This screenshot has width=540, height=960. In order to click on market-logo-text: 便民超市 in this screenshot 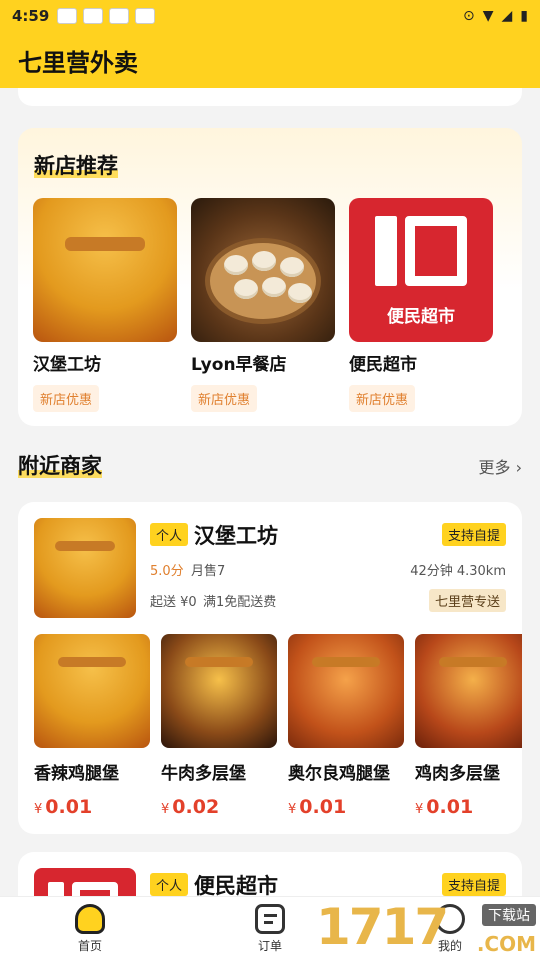, I will do `click(421, 317)`.